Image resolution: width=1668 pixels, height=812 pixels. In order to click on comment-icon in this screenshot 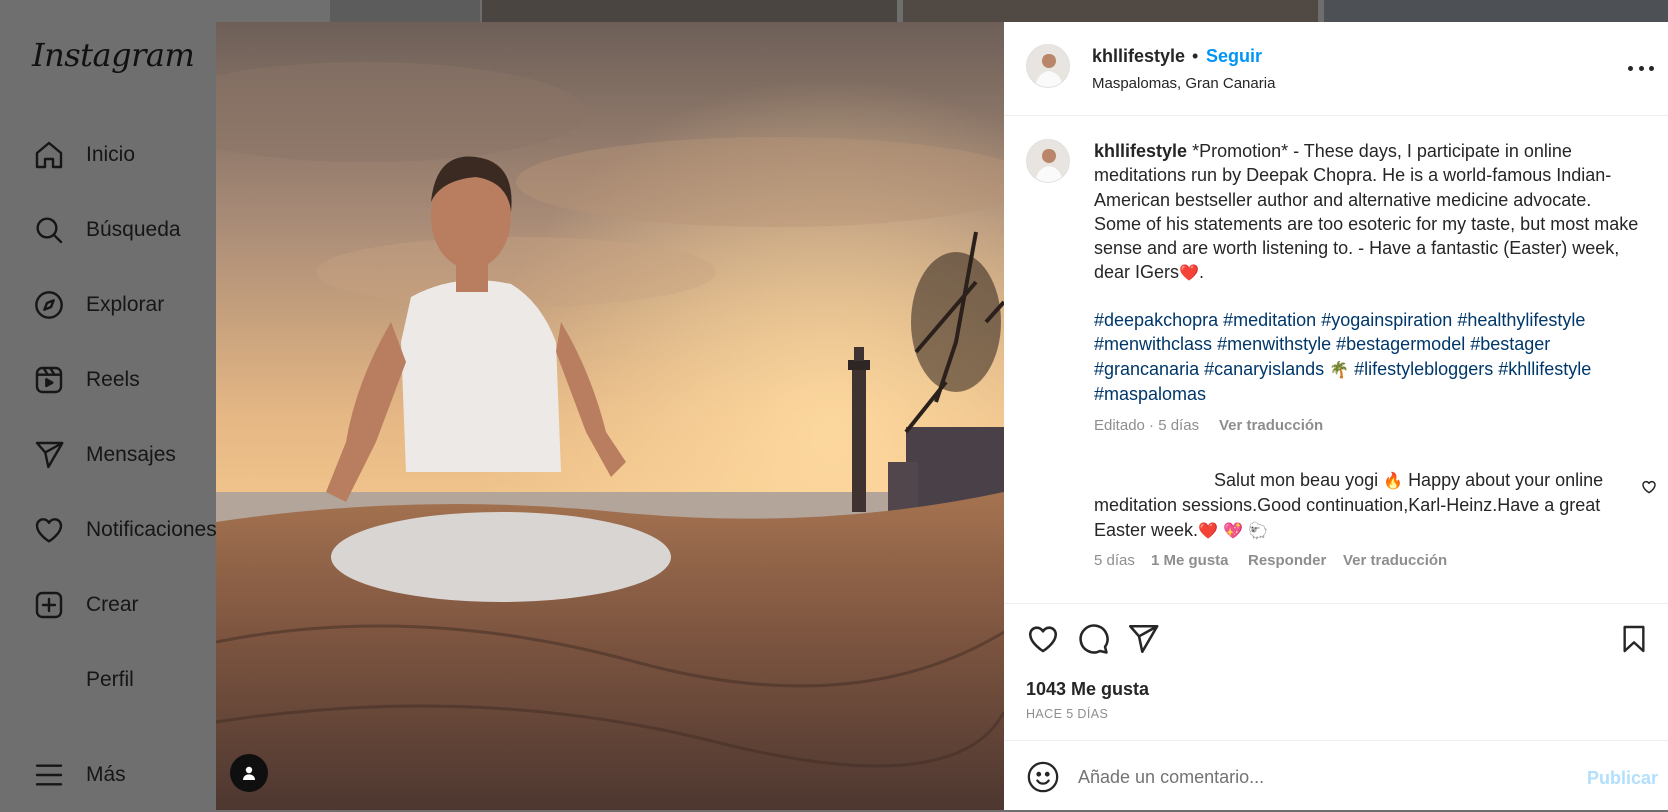, I will do `click(1094, 639)`.